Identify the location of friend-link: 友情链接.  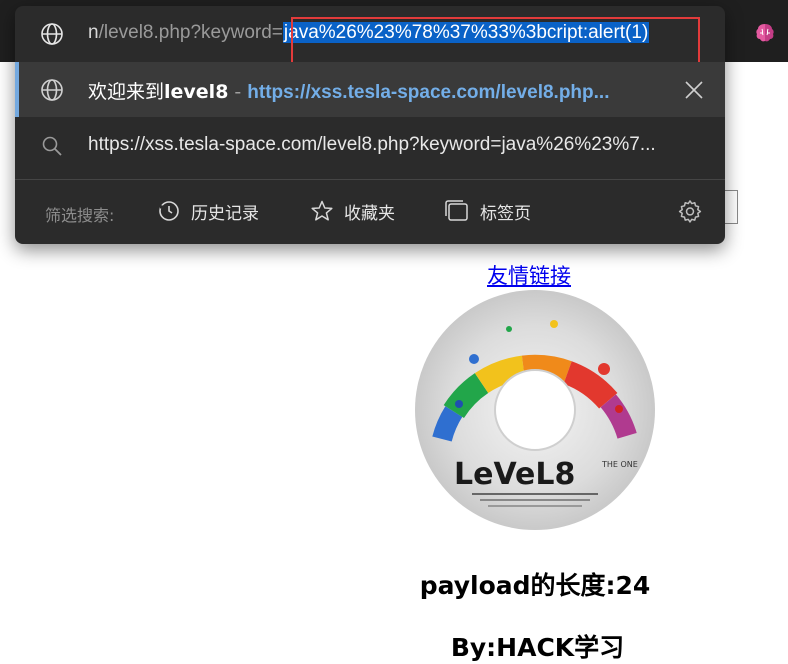
(529, 275).